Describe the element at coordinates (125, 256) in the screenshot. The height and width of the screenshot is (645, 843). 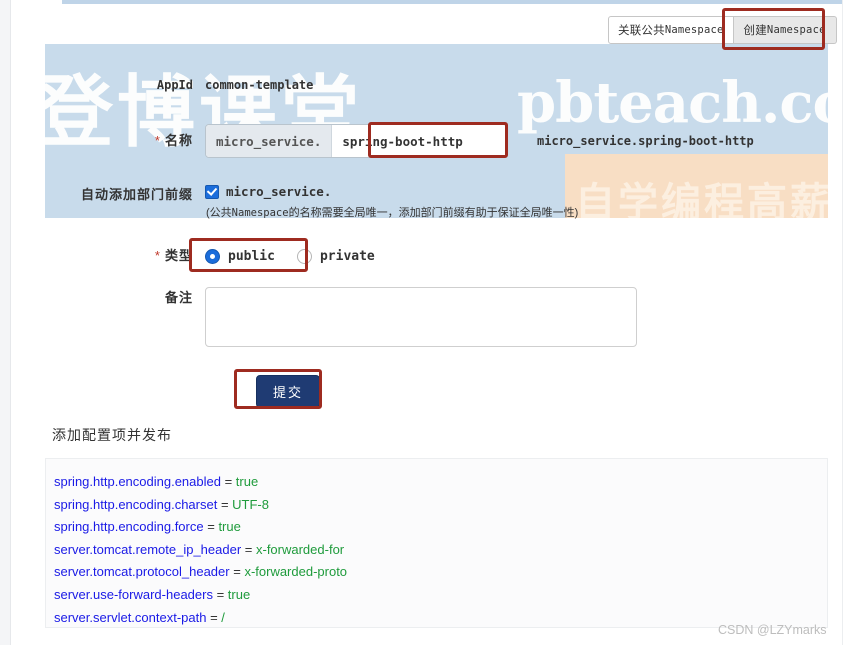
I see `namespace-type-label: * 类型` at that location.